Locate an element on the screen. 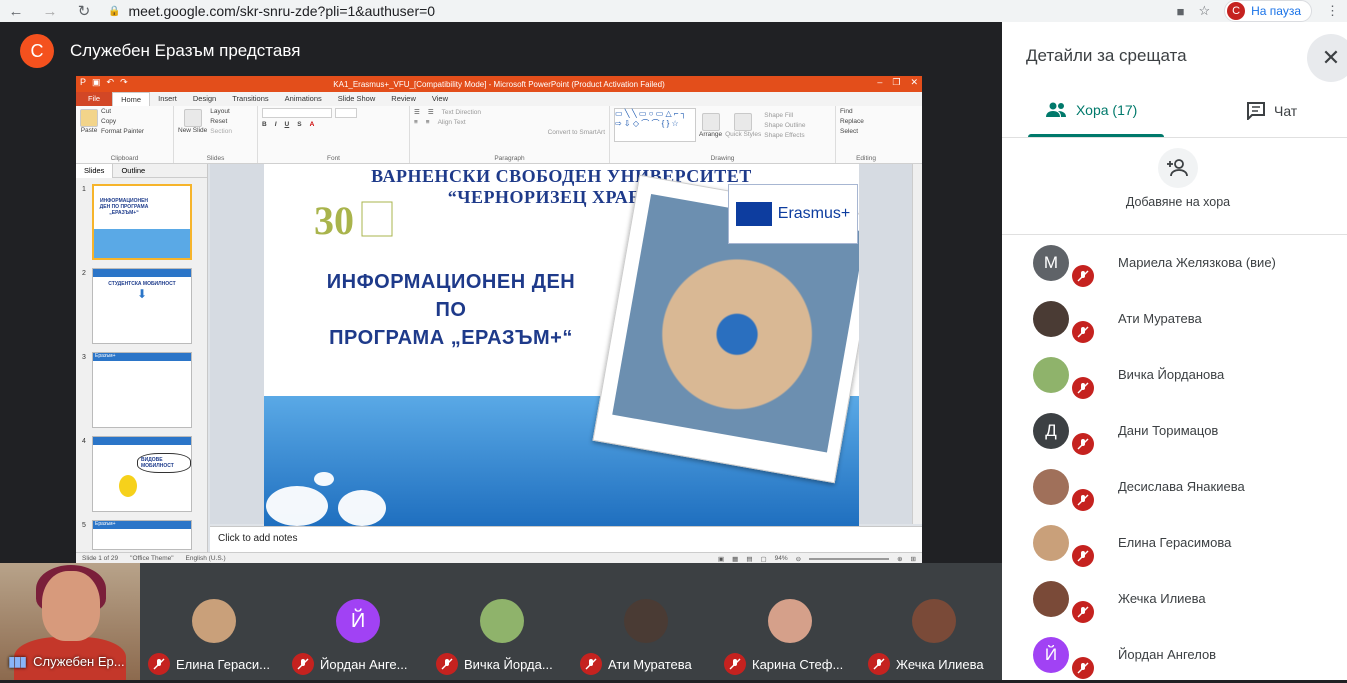 This screenshot has width=1347, height=683. close-panel-button: ✕ is located at coordinates (1327, 58).